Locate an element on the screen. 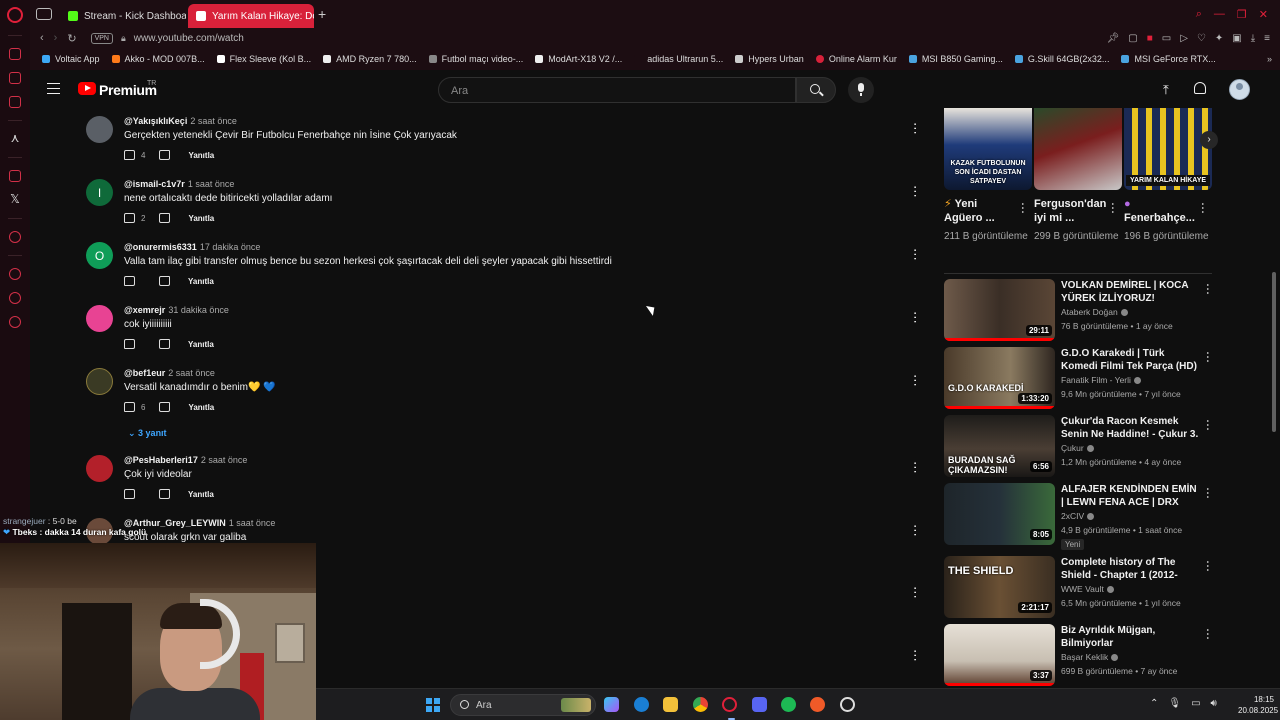  back-icon: ‹ is located at coordinates (42, 38).